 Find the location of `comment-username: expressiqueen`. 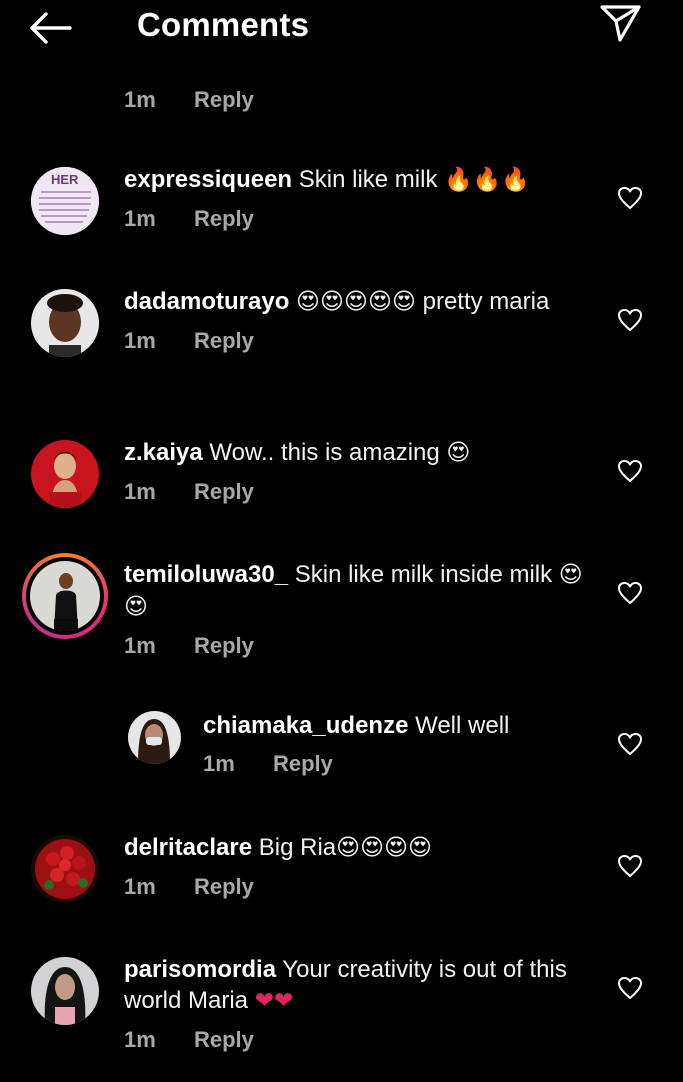

comment-username: expressiqueen is located at coordinates (208, 179).